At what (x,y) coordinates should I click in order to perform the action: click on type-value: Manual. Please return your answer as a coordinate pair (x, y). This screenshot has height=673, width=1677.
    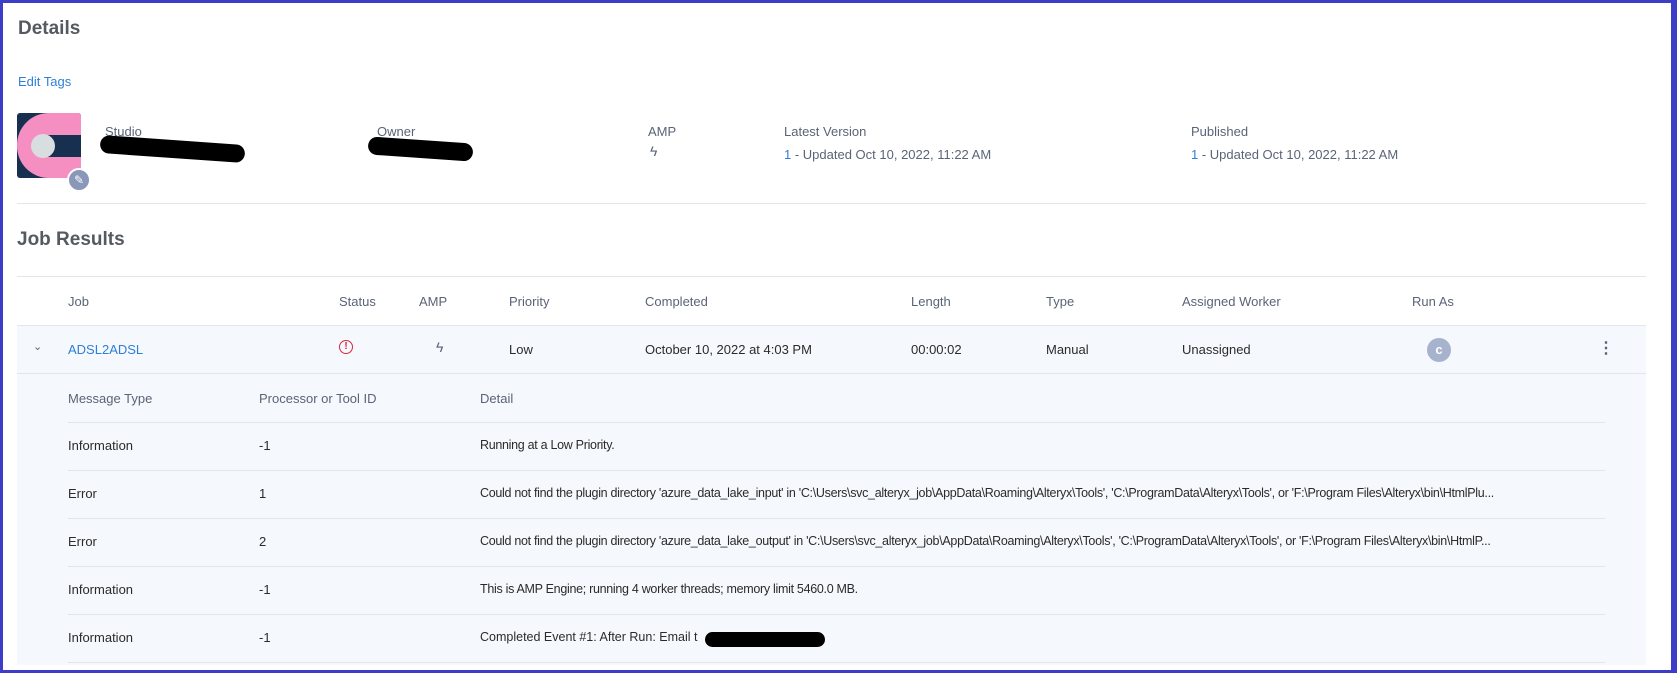
    Looking at the image, I should click on (1067, 349).